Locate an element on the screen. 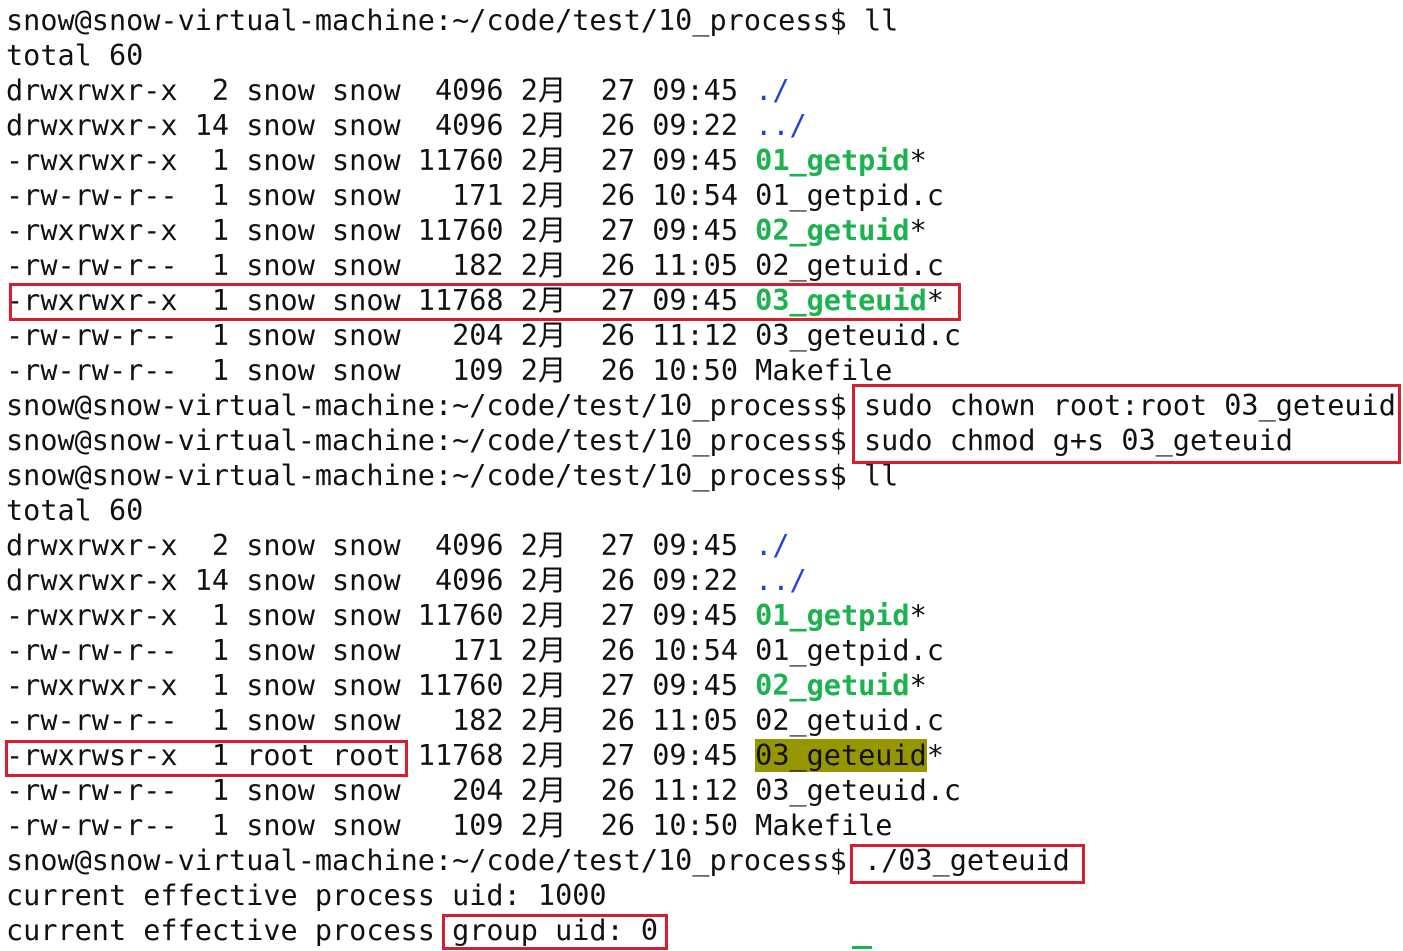  file-meta: -rwxrwsr-x 1 root root 11768 2月 27 09:45 is located at coordinates (381, 755).